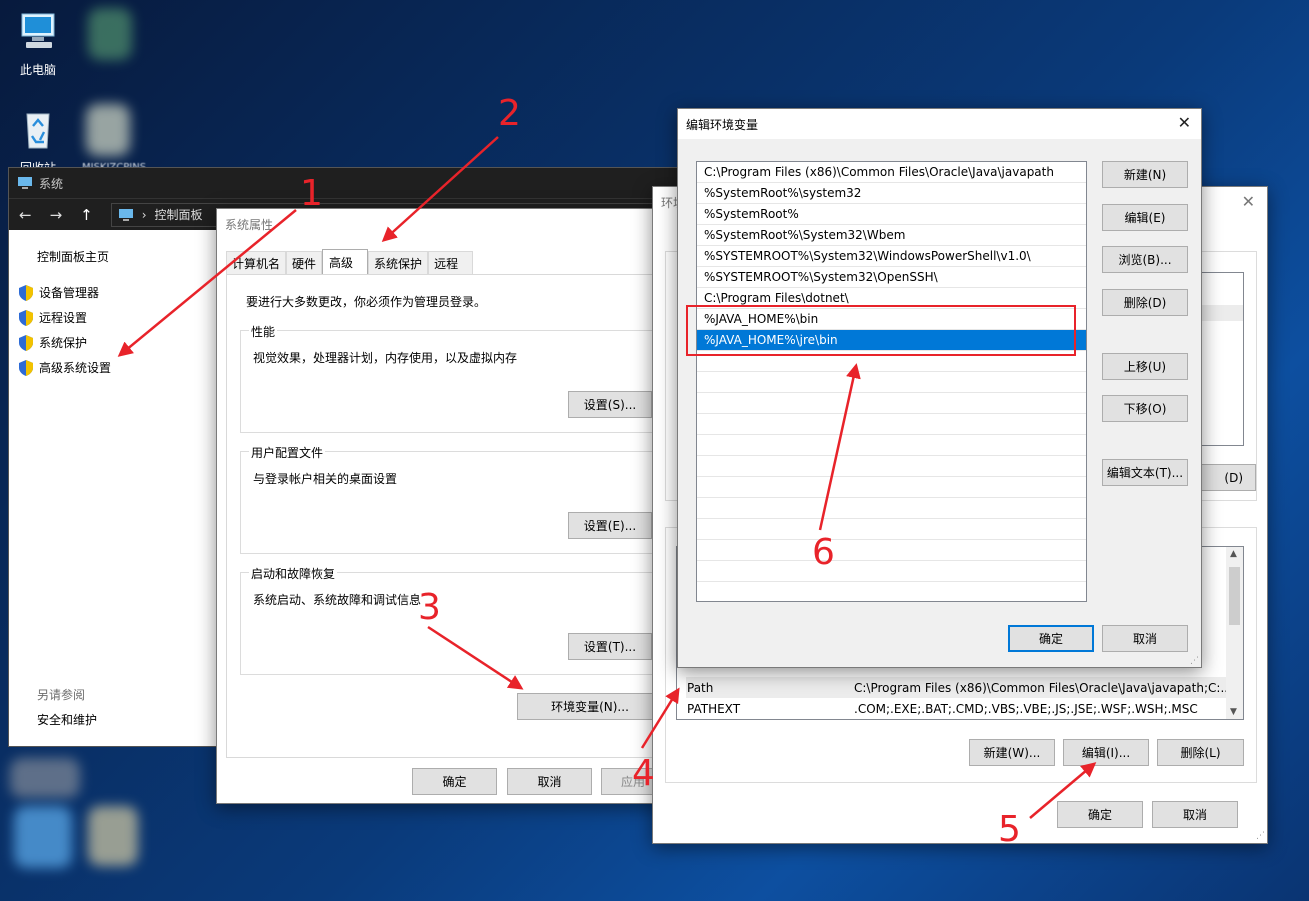  What do you see at coordinates (37, 70) in the screenshot?
I see `desktop-icon-label: 此电脑` at bounding box center [37, 70].